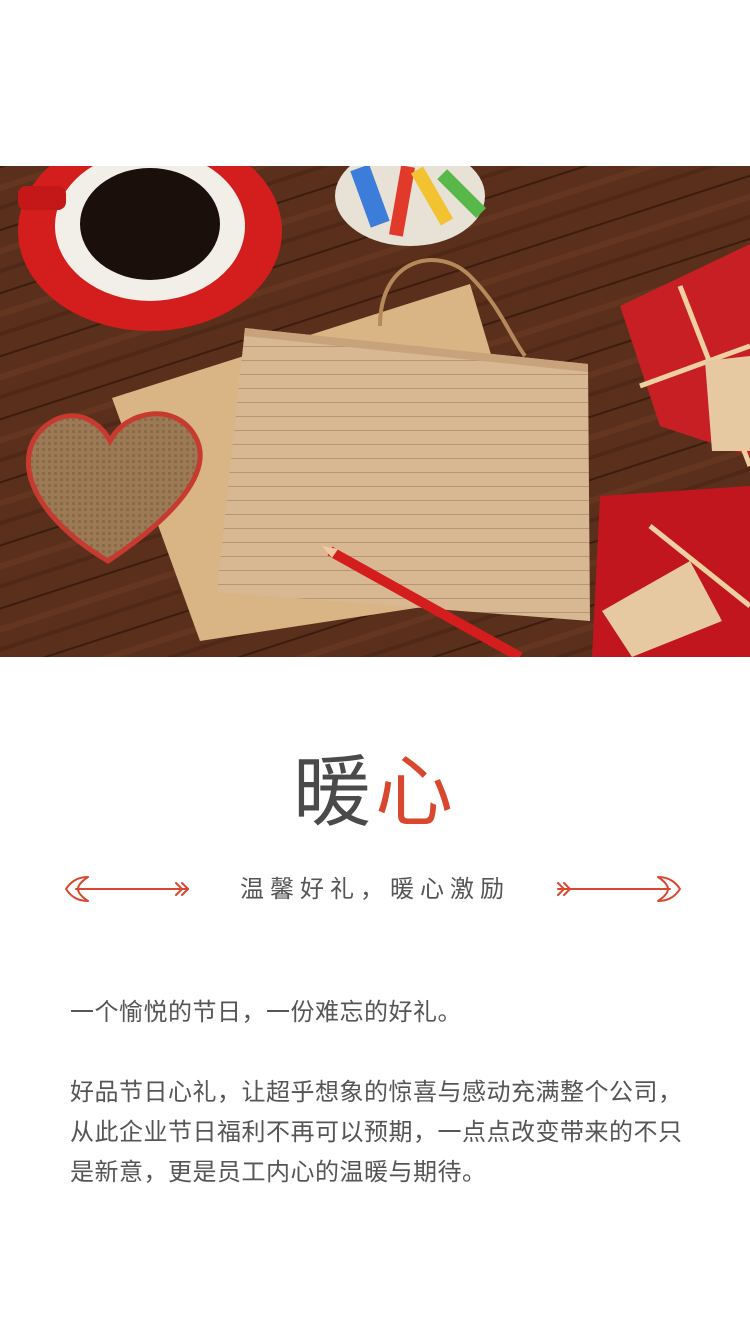 This screenshot has width=750, height=1334. What do you see at coordinates (619, 889) in the screenshot?
I see `decorative-arrow-right-icon` at bounding box center [619, 889].